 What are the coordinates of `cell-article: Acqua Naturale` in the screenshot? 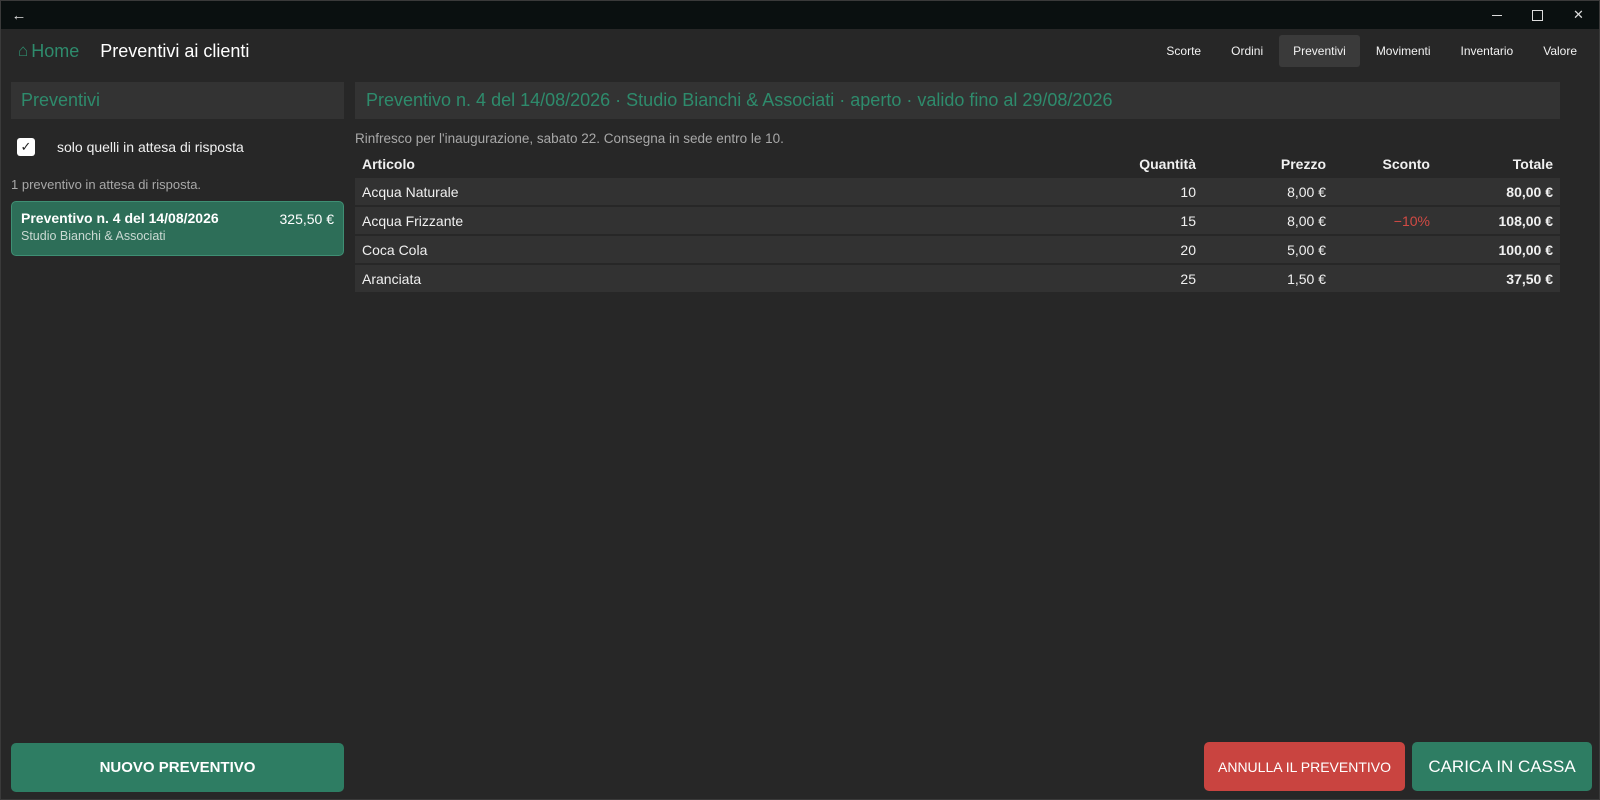 It's located at (410, 191).